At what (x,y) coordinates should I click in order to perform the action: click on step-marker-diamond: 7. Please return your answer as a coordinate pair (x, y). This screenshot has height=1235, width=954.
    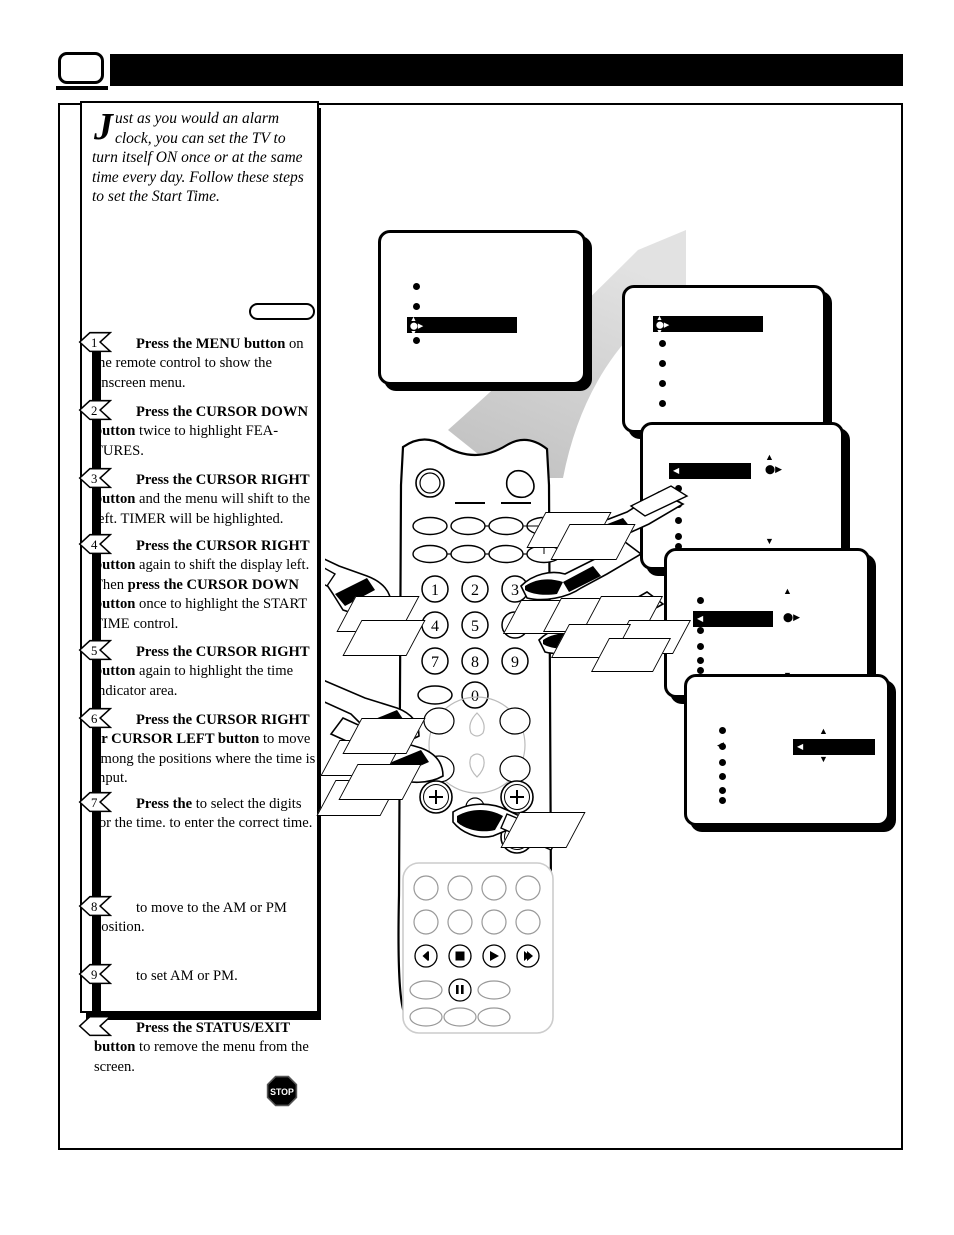
    Looking at the image, I should click on (95, 802).